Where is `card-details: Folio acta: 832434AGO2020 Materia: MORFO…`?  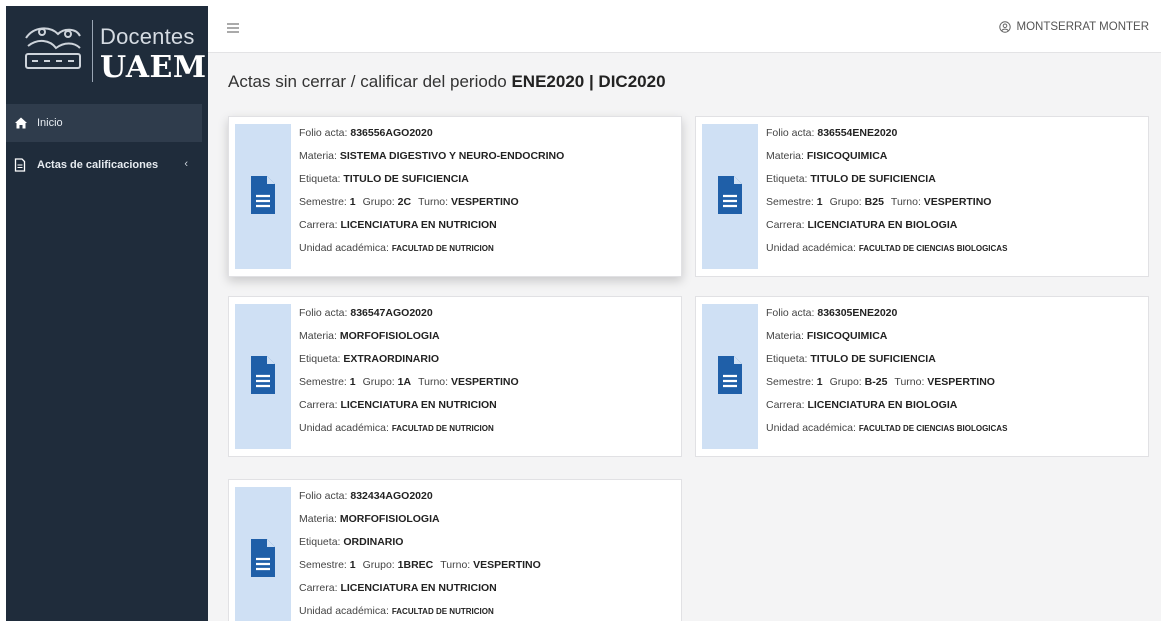 card-details: Folio acta: 832434AGO2020 Materia: MORFO… is located at coordinates (420, 555).